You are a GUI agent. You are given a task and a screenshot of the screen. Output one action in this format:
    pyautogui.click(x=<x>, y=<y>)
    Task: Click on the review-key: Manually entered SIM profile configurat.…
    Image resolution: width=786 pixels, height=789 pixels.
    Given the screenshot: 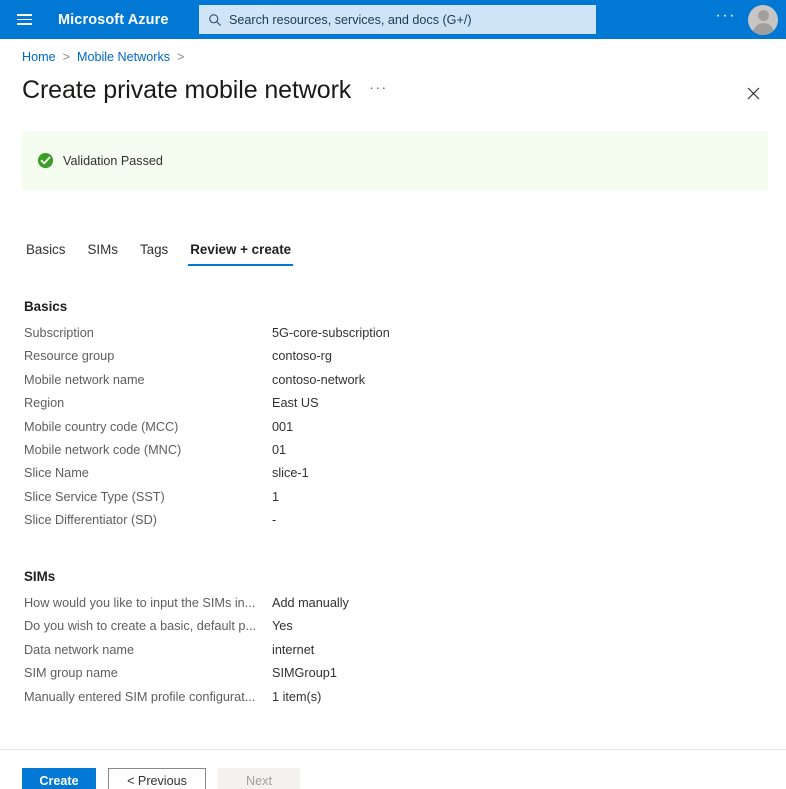 What is the action you would take?
    pyautogui.click(x=140, y=696)
    